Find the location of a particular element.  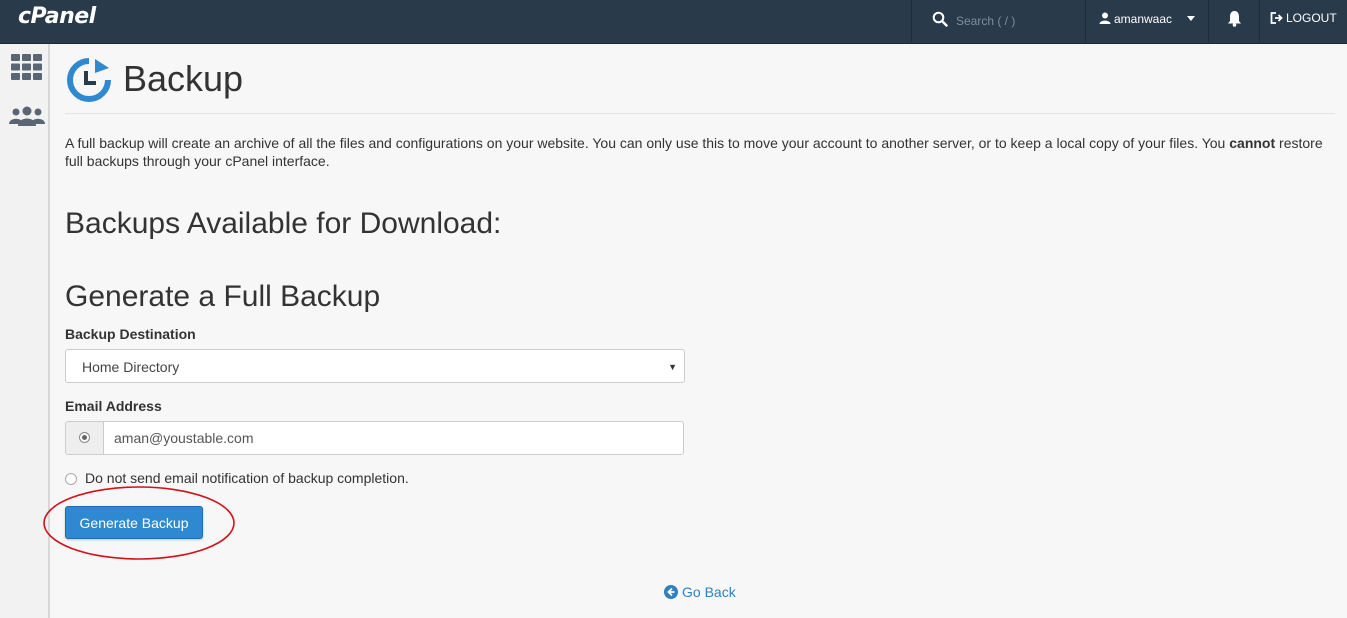

users-icon is located at coordinates (27, 116).